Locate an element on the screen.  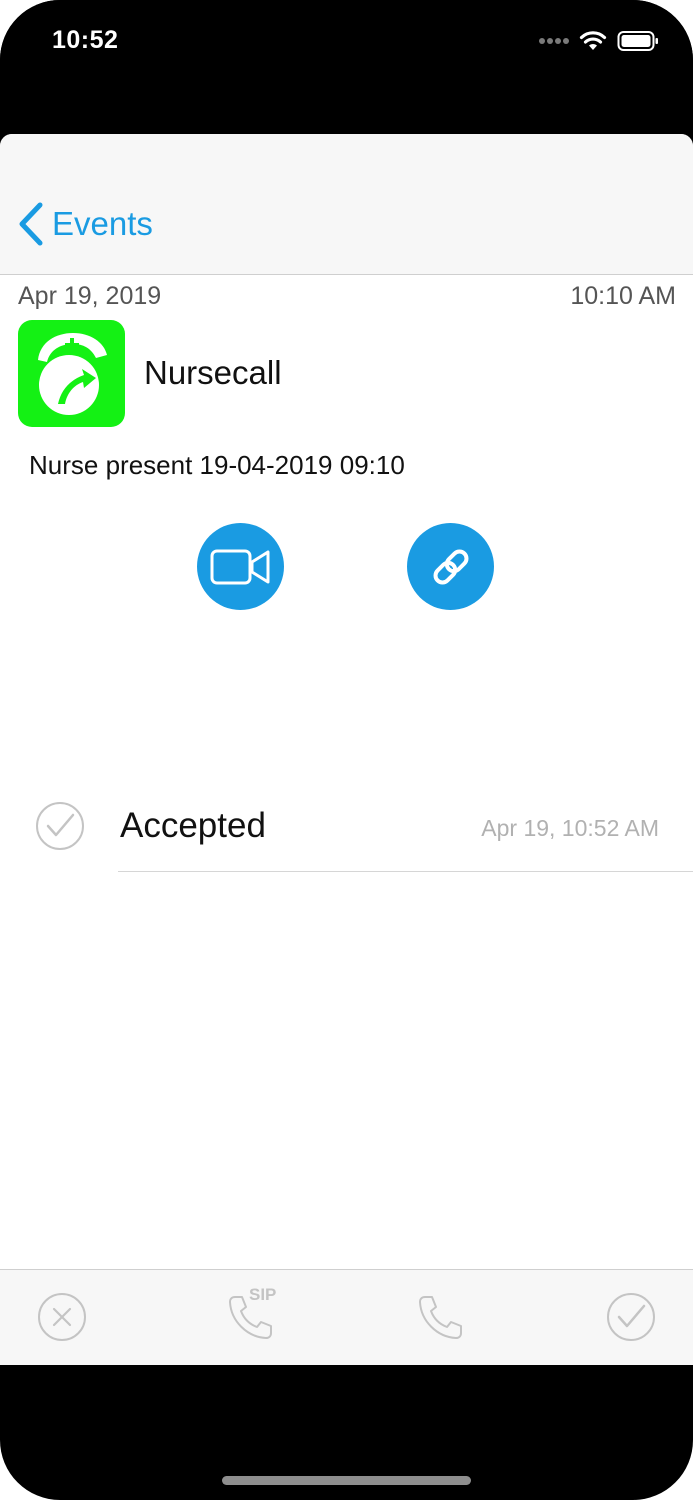
signal-icon is located at coordinates (554, 41).